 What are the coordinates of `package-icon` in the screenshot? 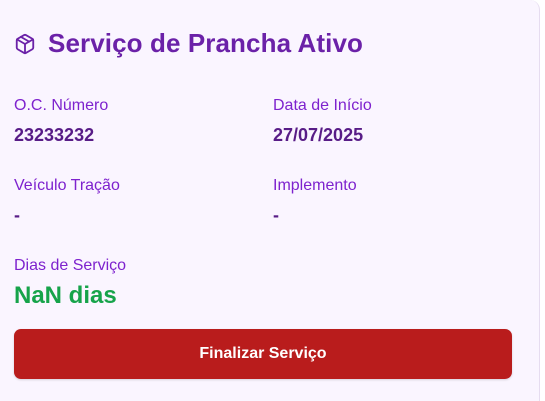 It's located at (25, 44).